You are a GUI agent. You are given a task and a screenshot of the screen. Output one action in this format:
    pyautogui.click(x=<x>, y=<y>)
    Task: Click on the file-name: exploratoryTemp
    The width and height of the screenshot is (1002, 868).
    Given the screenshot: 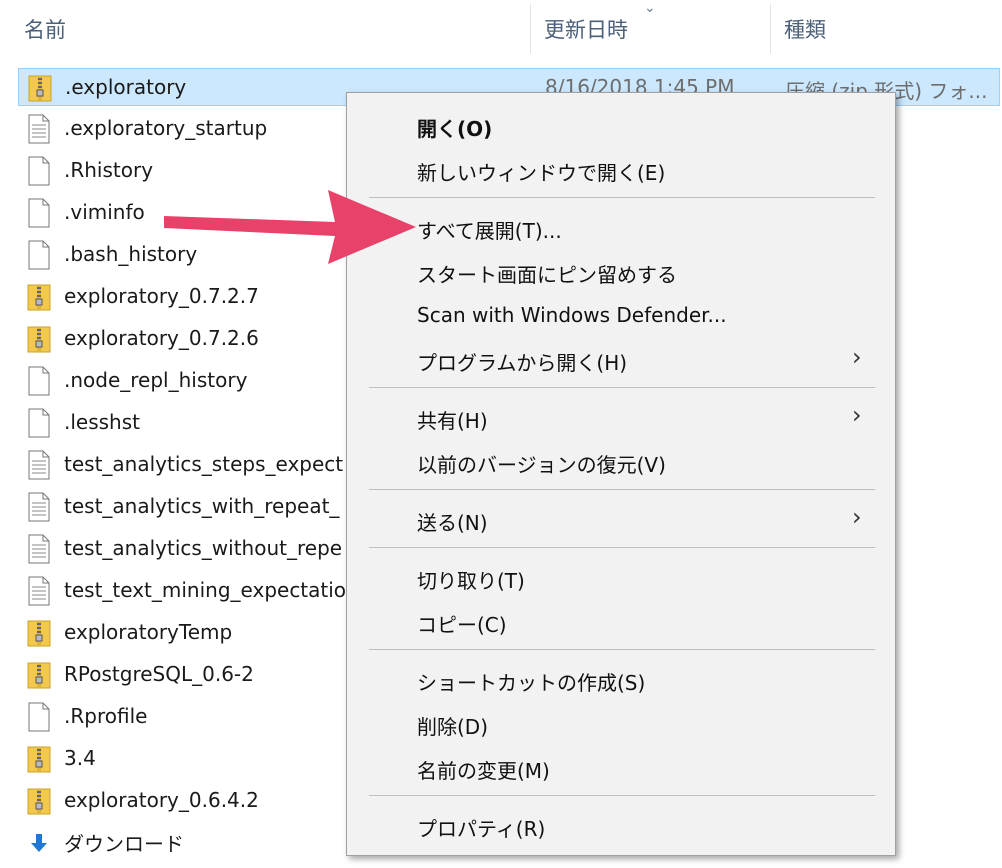 What is the action you would take?
    pyautogui.click(x=148, y=632)
    